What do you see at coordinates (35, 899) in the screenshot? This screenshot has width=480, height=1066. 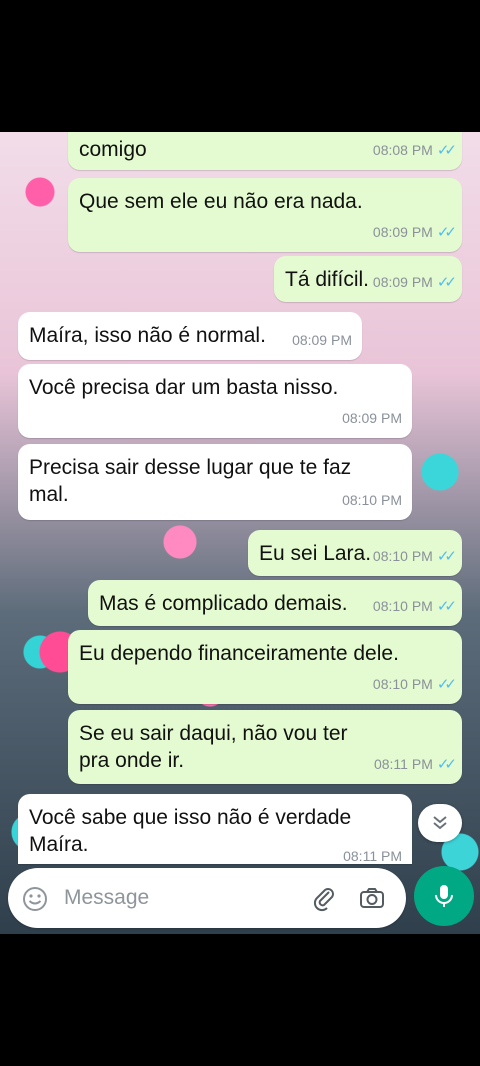 I see `emoji-icon` at bounding box center [35, 899].